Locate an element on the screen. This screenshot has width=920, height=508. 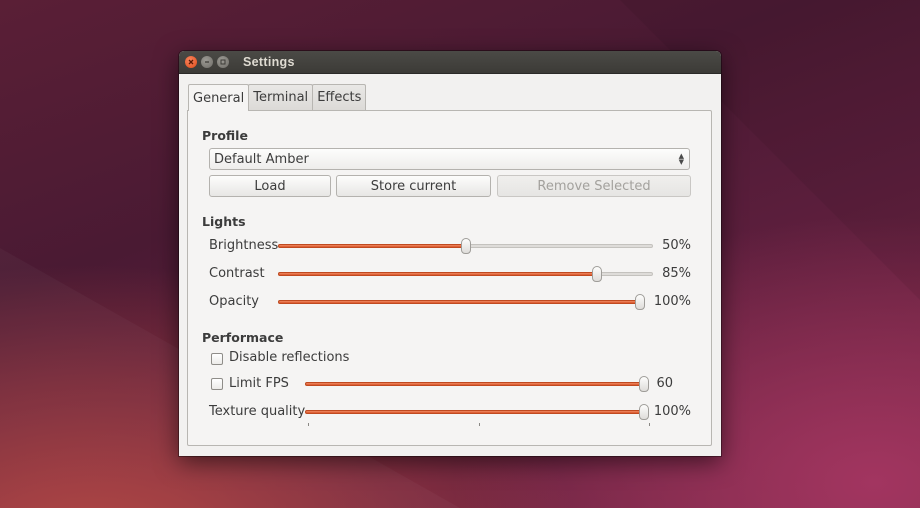
lights-heading: Lights is located at coordinates (224, 221).